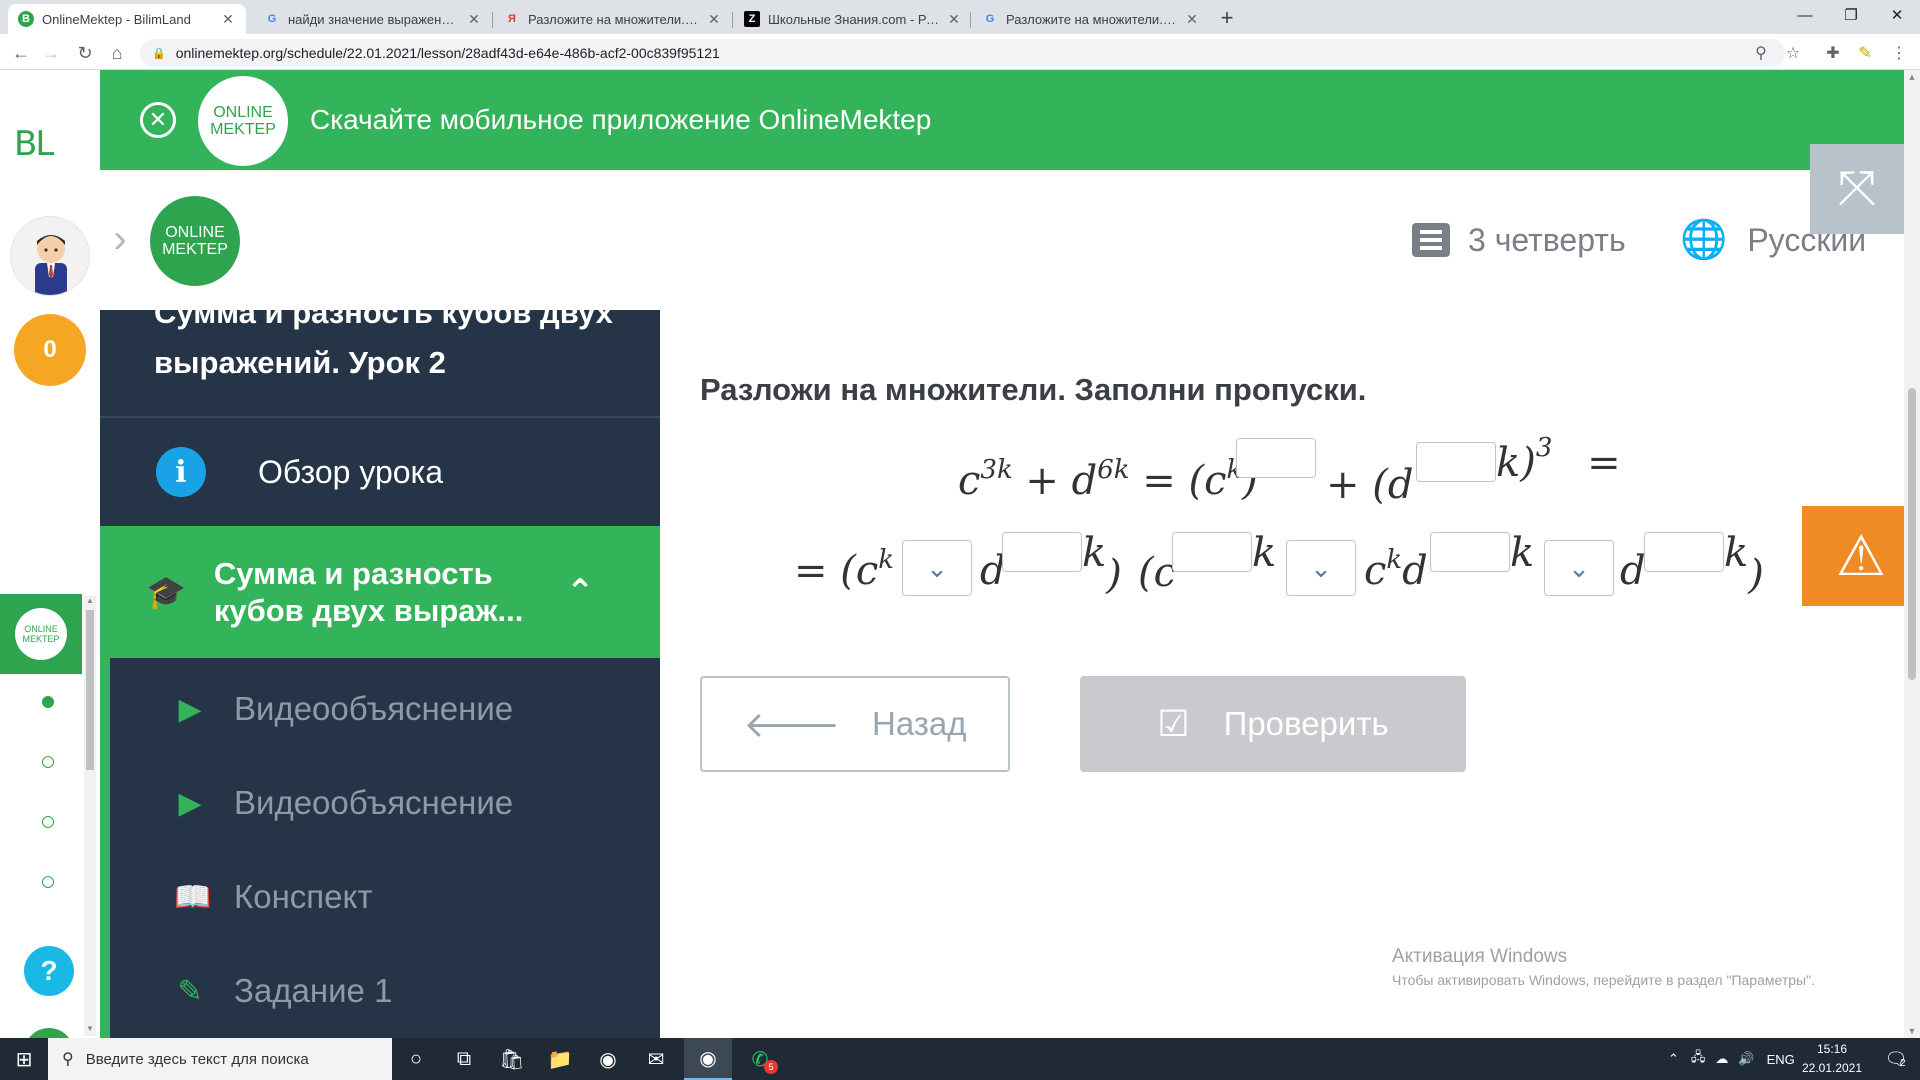 The width and height of the screenshot is (1920, 1080). Describe the element at coordinates (1102, 564) in the screenshot. I see `equation-line-2-k: k)` at that location.